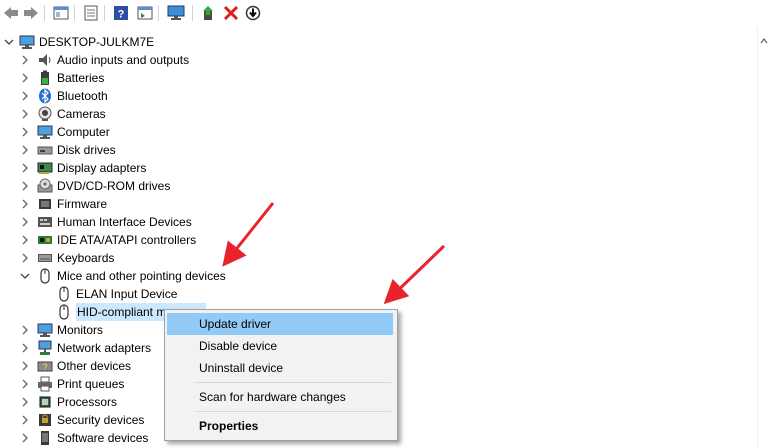  I want to click on camera-icon, so click(45, 114).